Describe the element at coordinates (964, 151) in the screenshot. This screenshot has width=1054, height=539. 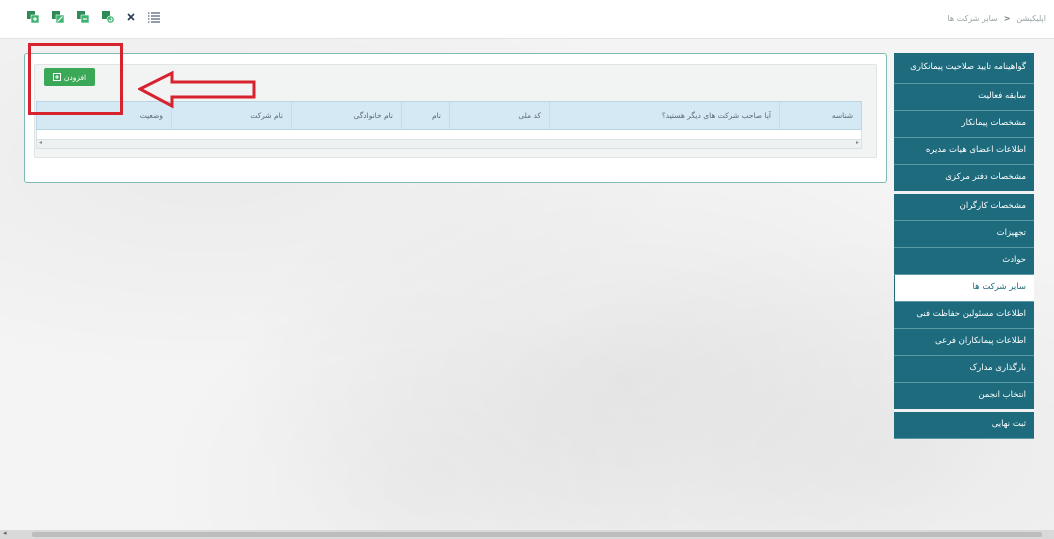
I see `sidebar-item-board-members: اطلاعات اعضای هیات مدیره` at that location.